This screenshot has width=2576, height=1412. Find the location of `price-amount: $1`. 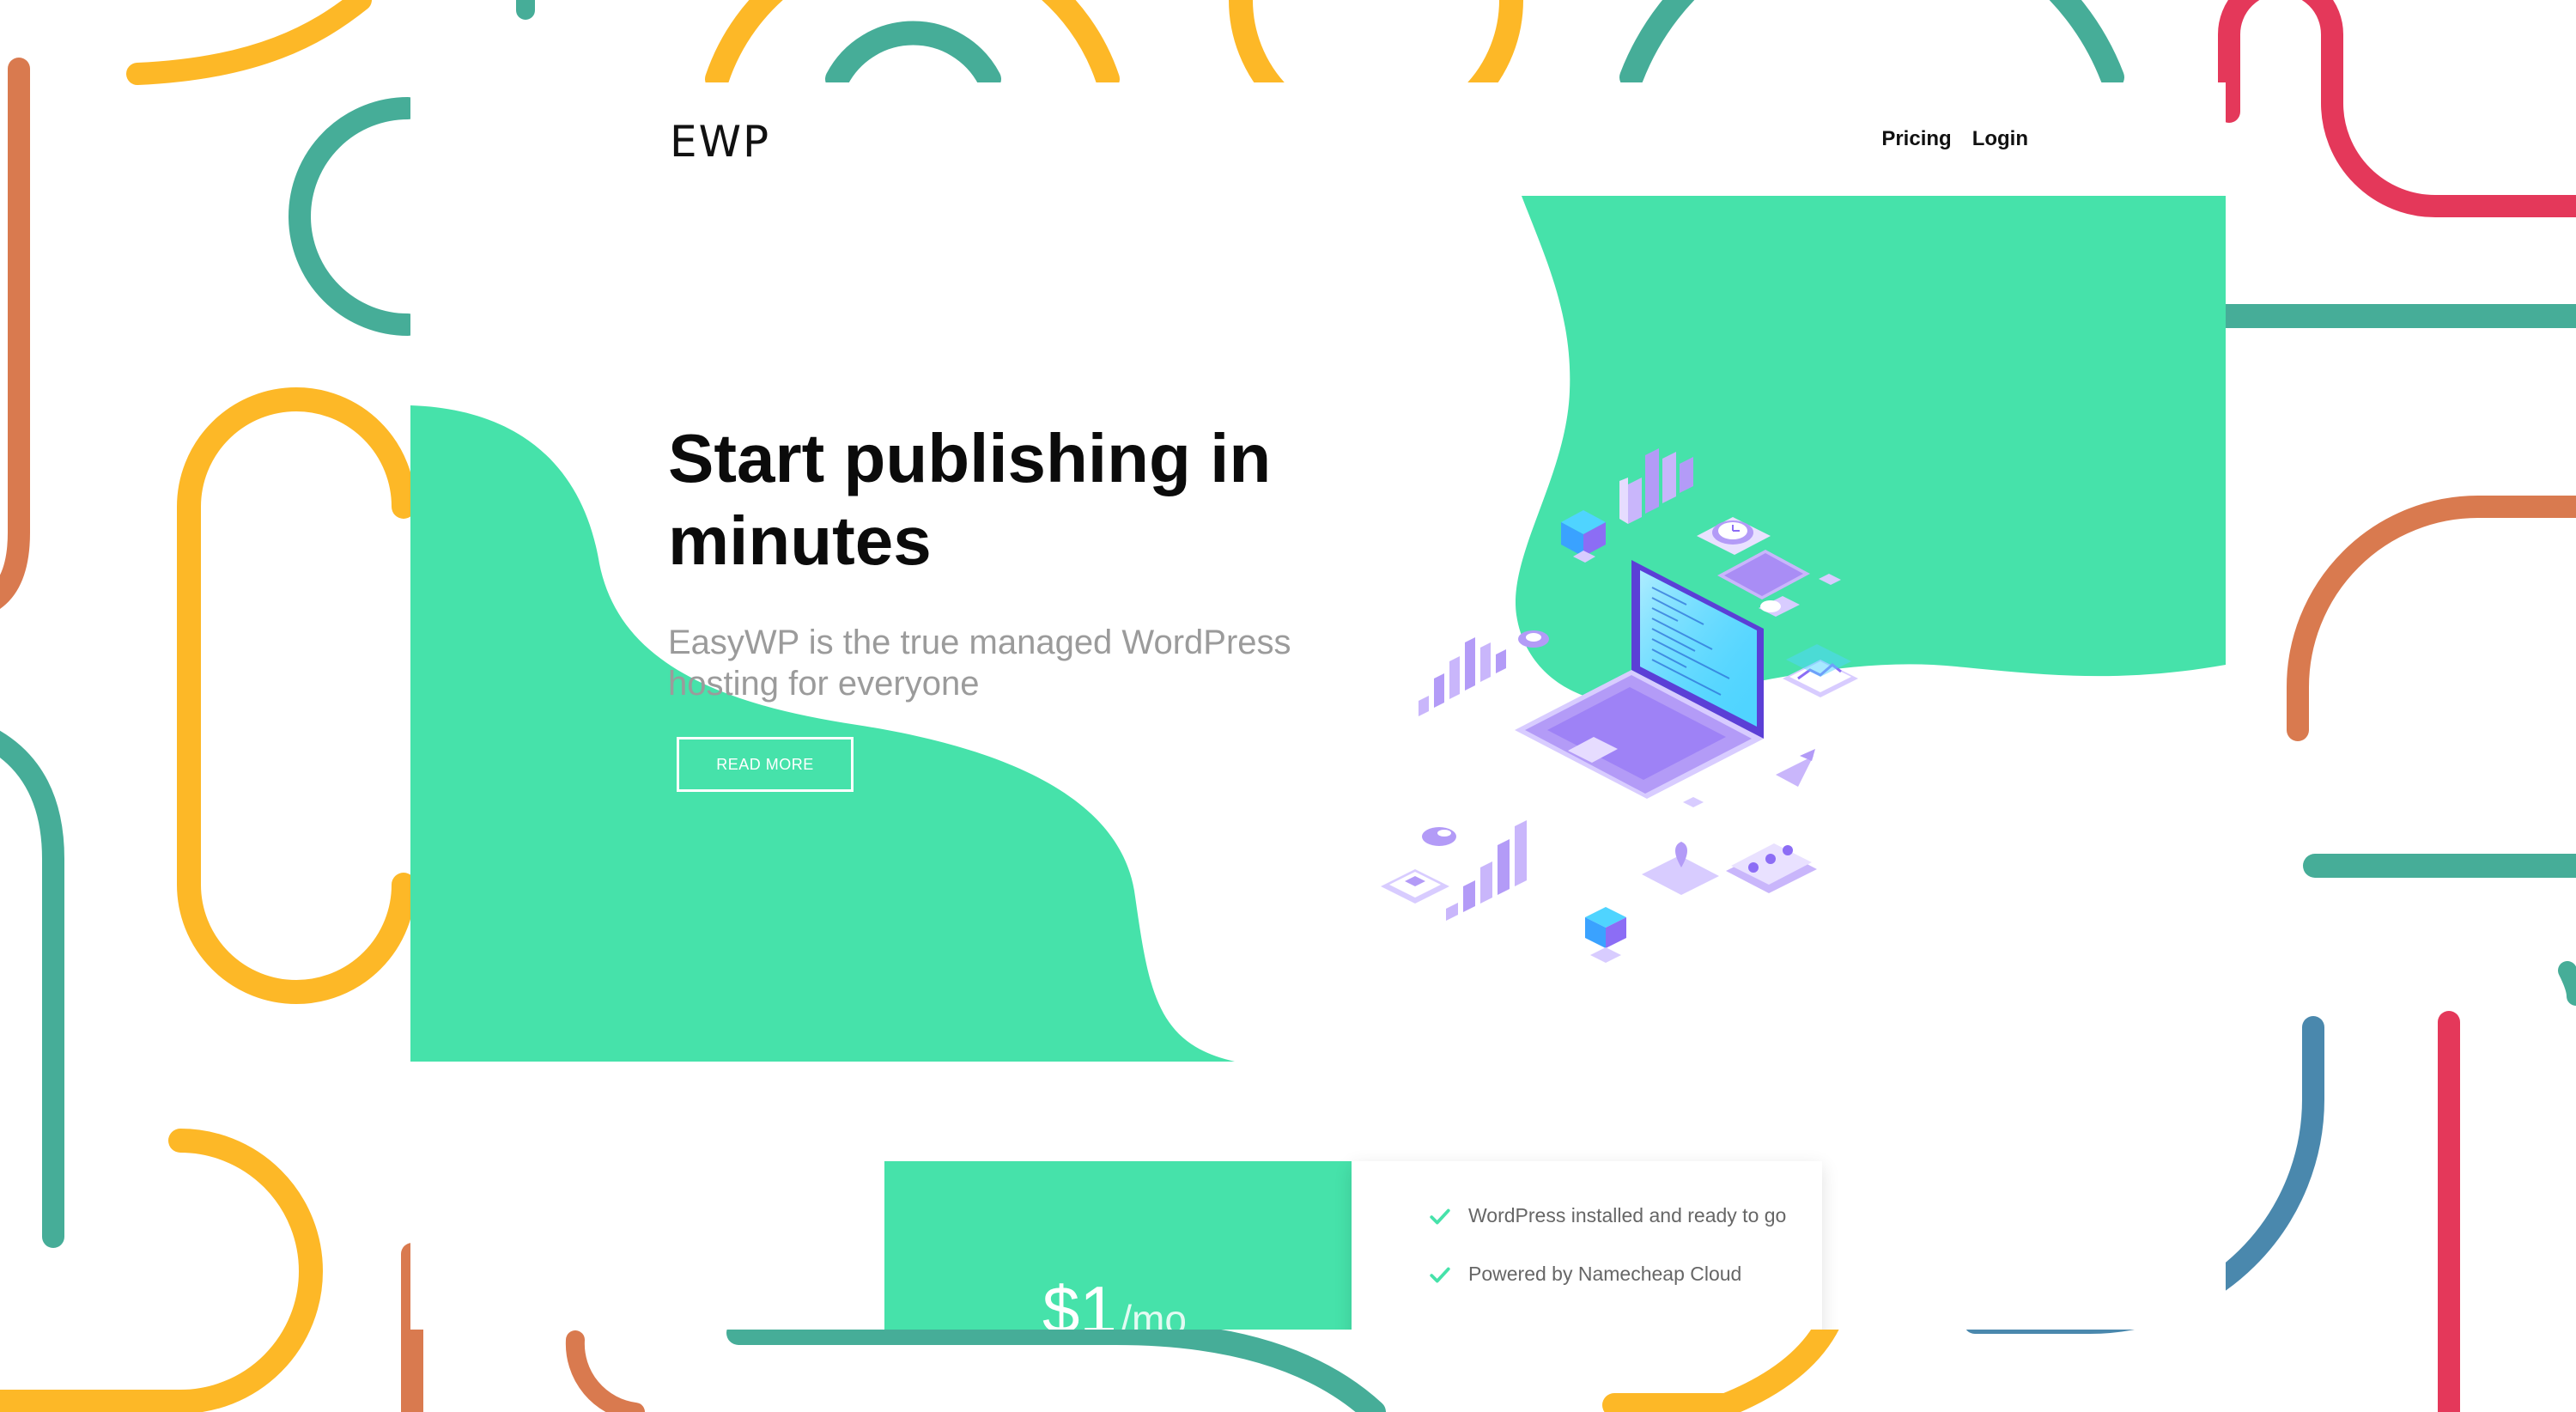

price-amount: $1 is located at coordinates (1079, 1301).